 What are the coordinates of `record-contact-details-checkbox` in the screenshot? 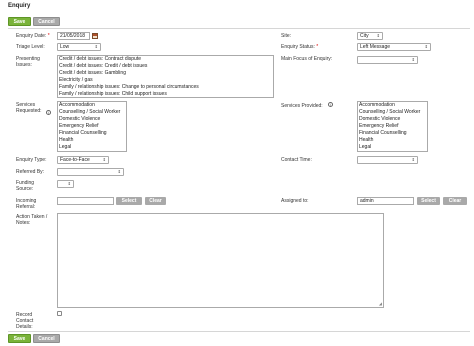 It's located at (59, 313).